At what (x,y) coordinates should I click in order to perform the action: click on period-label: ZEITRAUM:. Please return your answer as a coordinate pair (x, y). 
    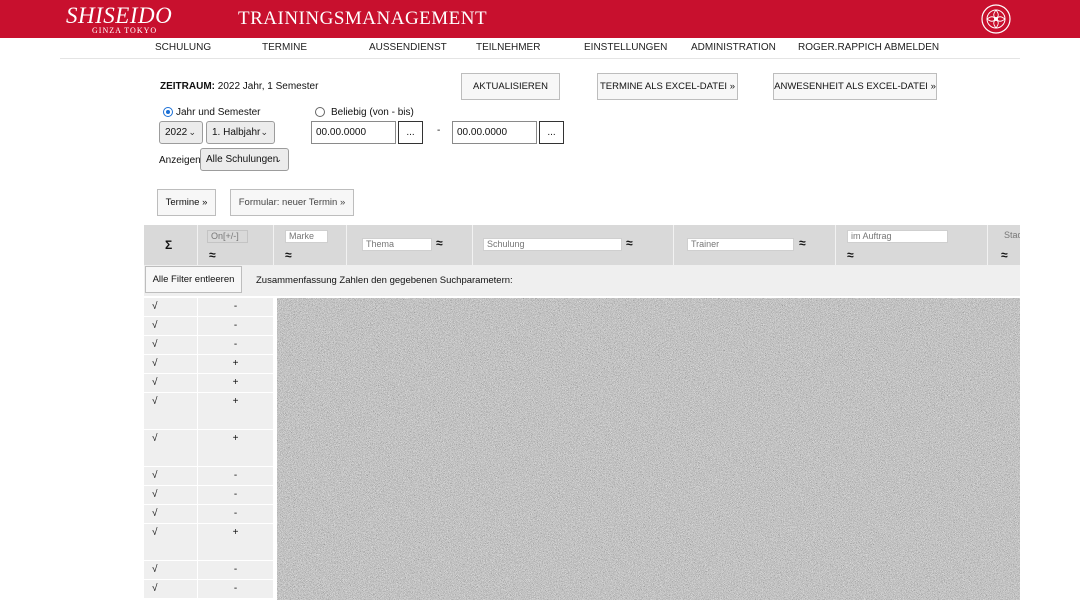
    Looking at the image, I should click on (187, 86).